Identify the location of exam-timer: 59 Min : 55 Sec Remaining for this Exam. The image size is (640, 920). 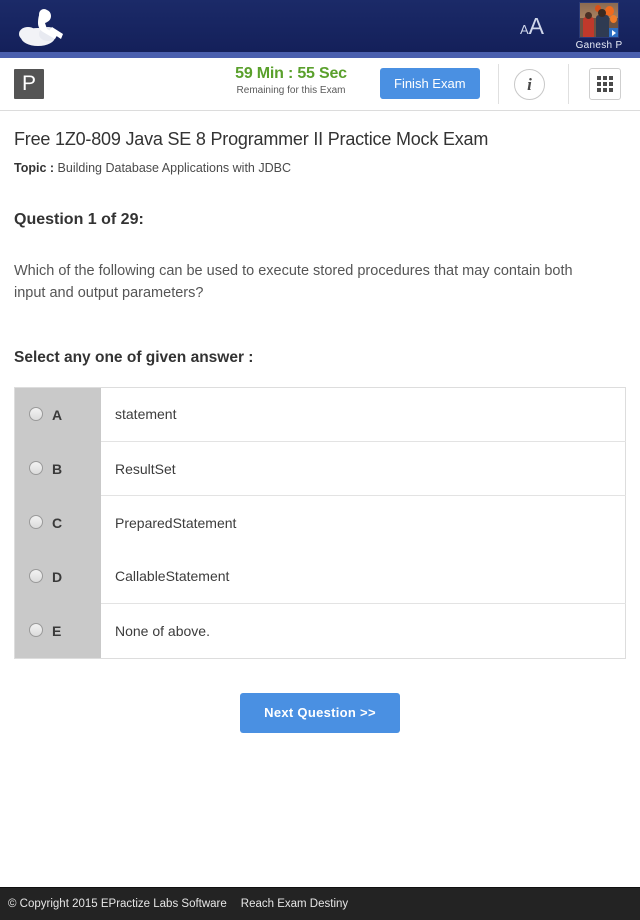
(291, 81).